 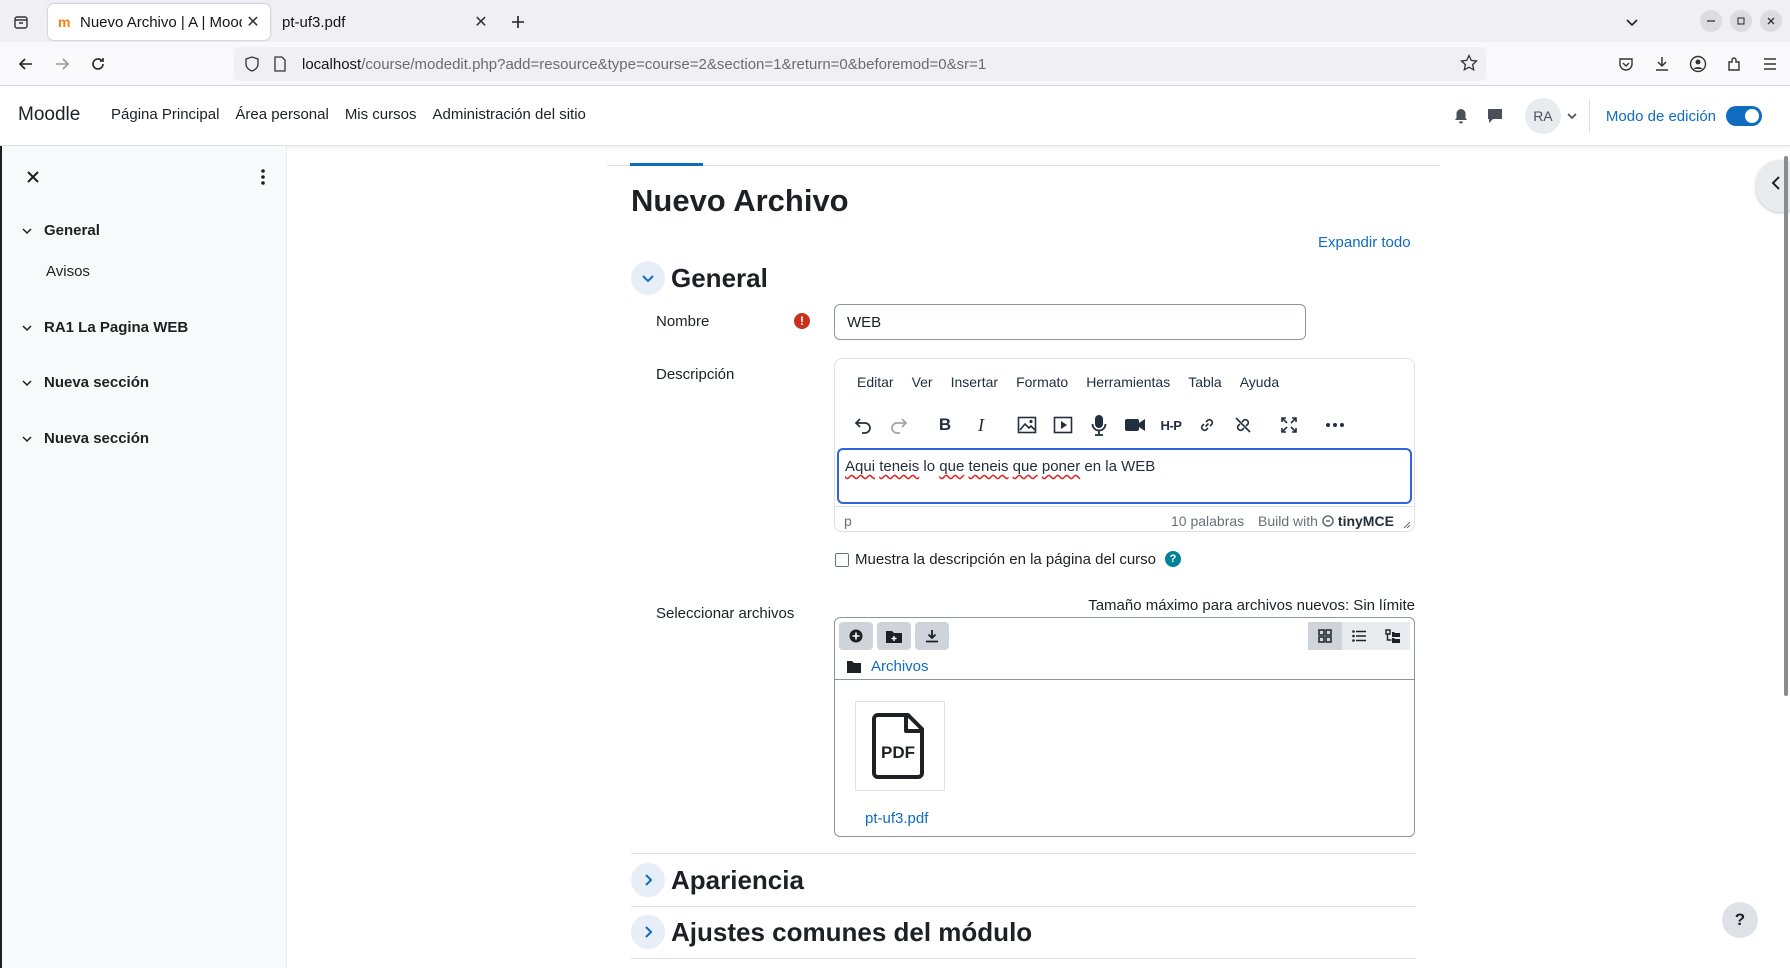 What do you see at coordinates (1063, 425) in the screenshot?
I see `media-icon` at bounding box center [1063, 425].